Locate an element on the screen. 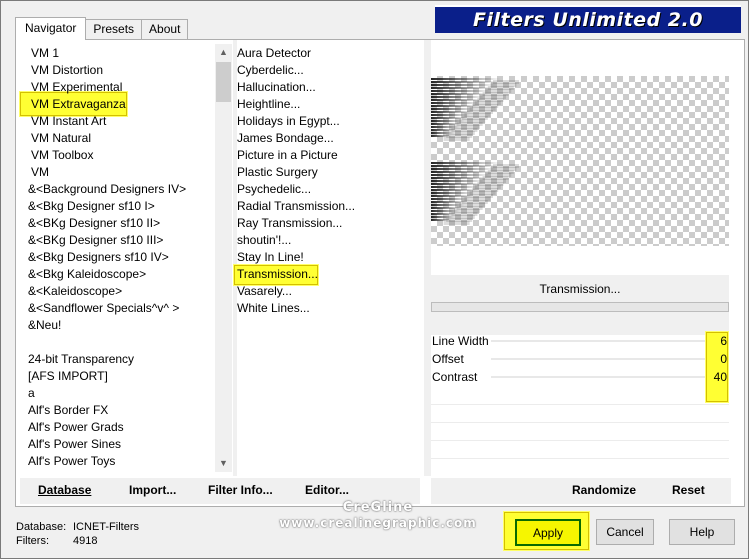 The width and height of the screenshot is (749, 559). apply-button: Apply is located at coordinates (548, 532).